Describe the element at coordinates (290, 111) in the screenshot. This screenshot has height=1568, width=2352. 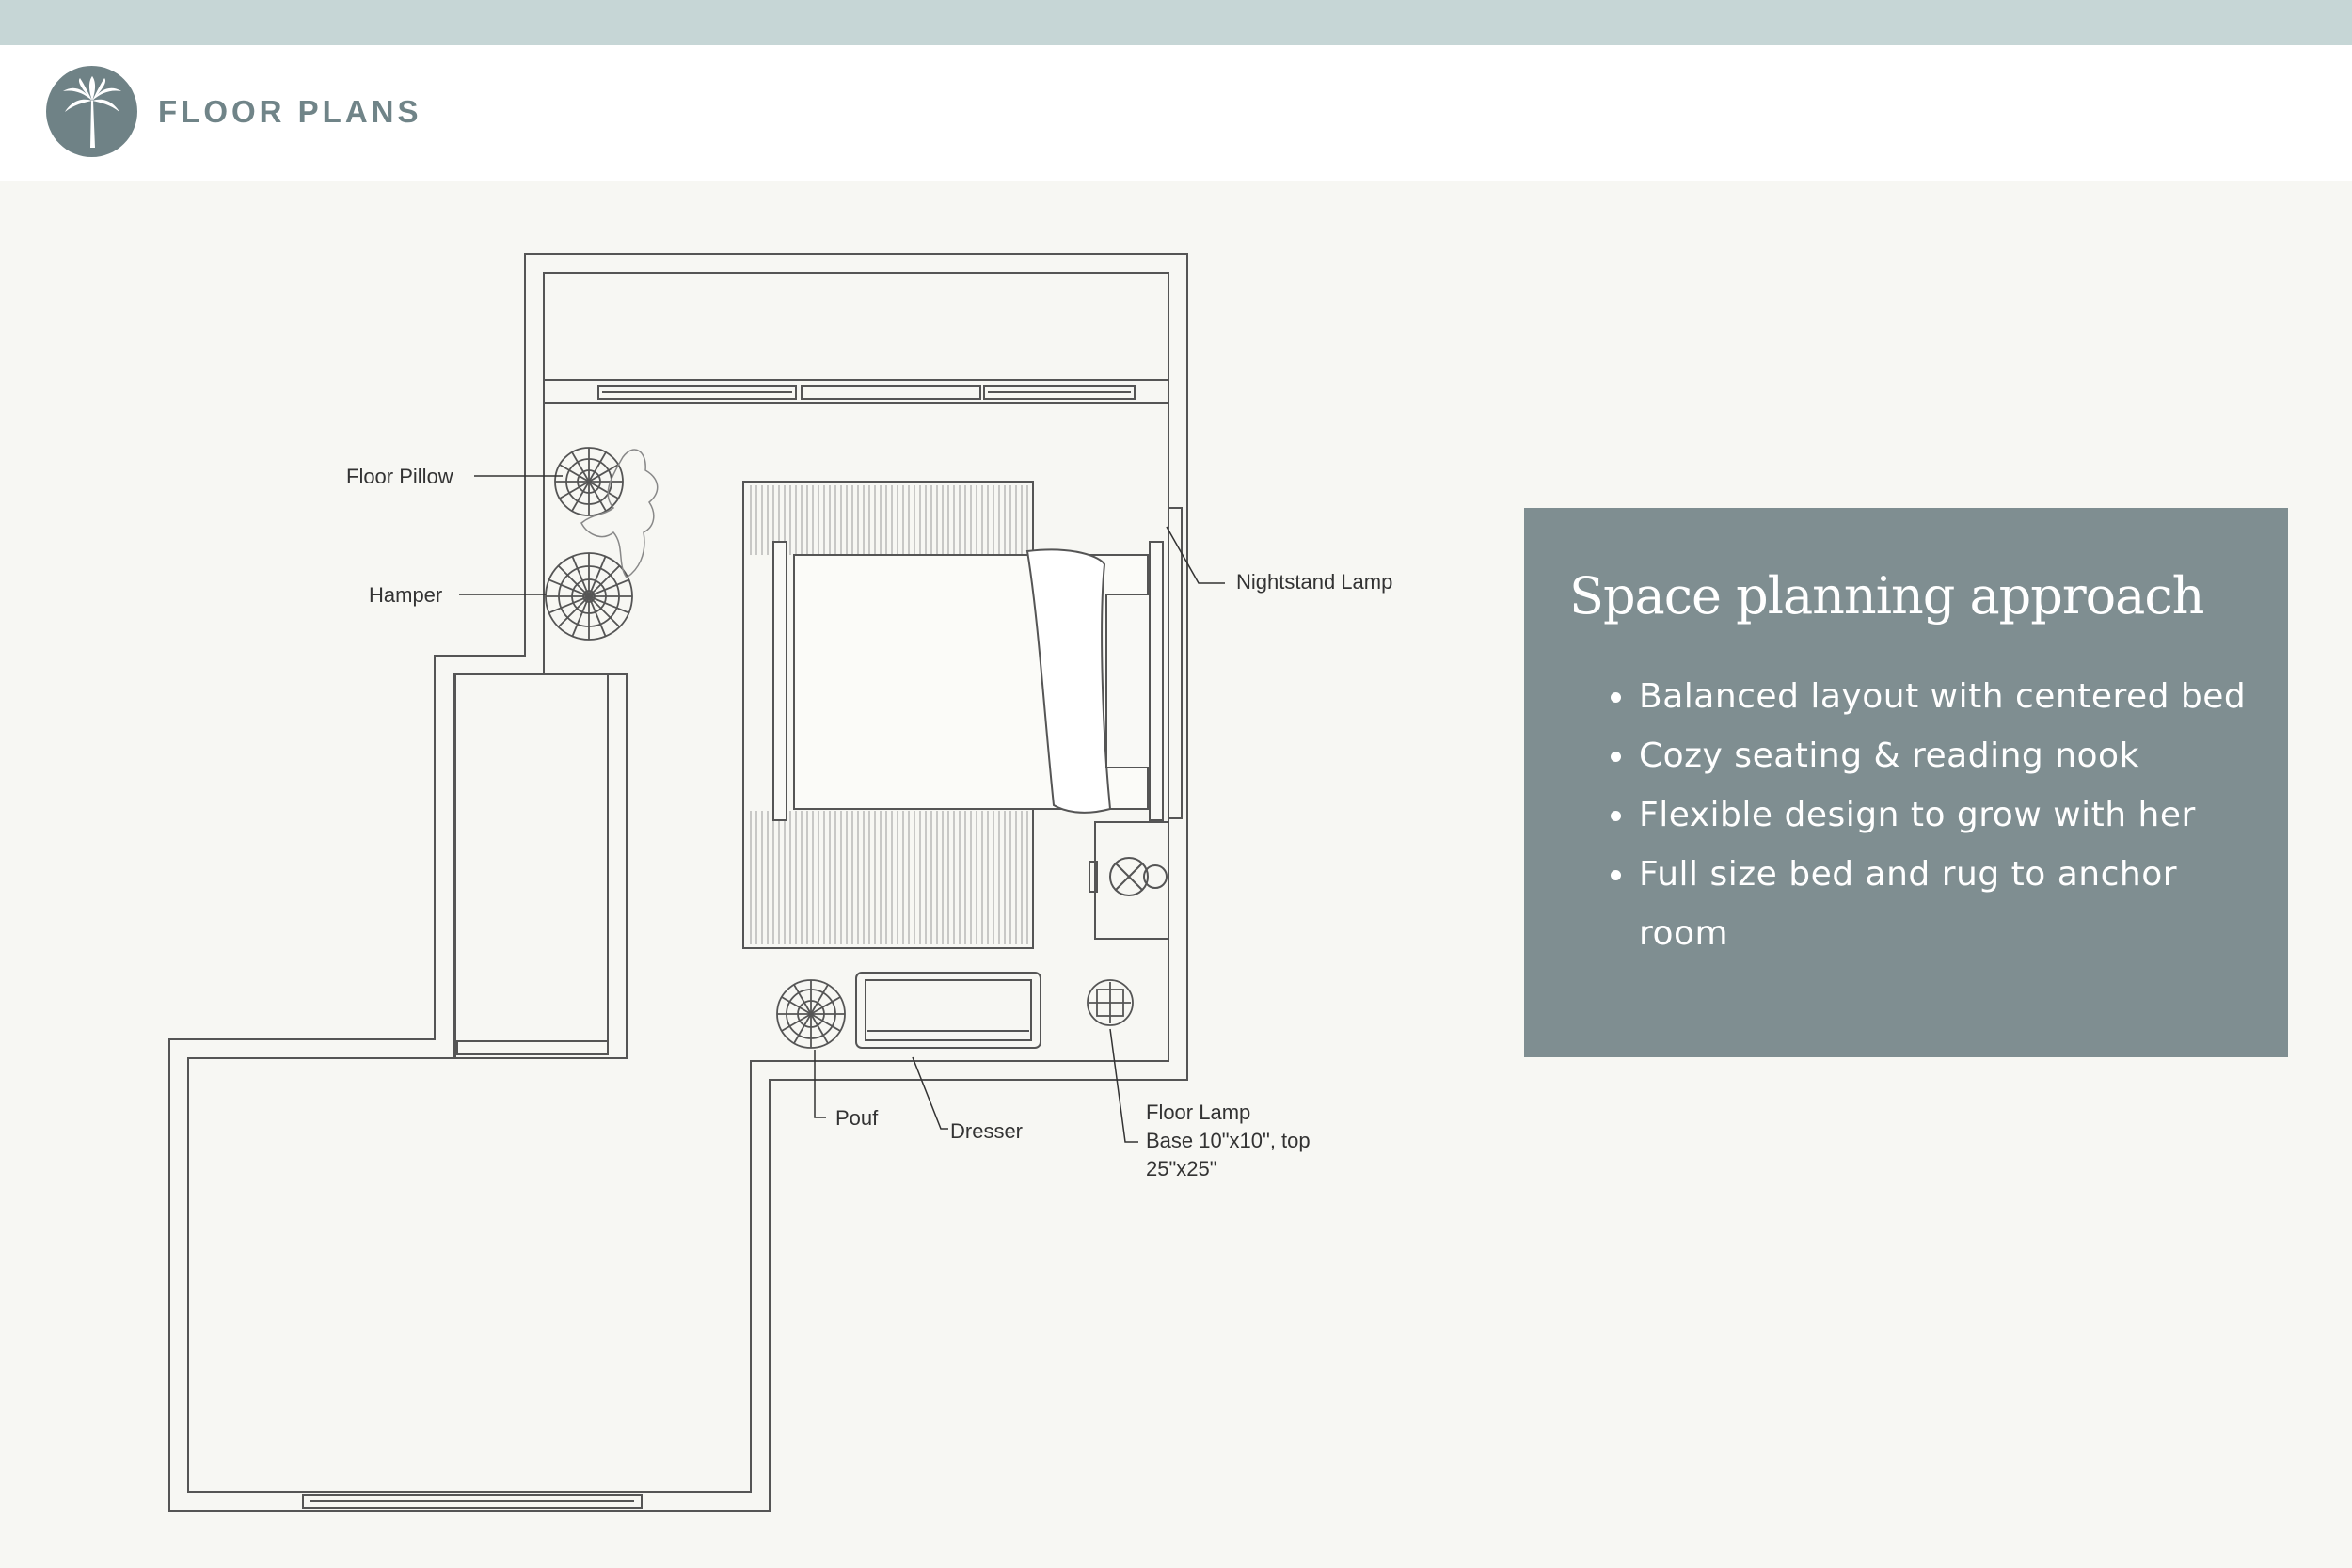
I see `brand-title: FLOOR PLANS` at that location.